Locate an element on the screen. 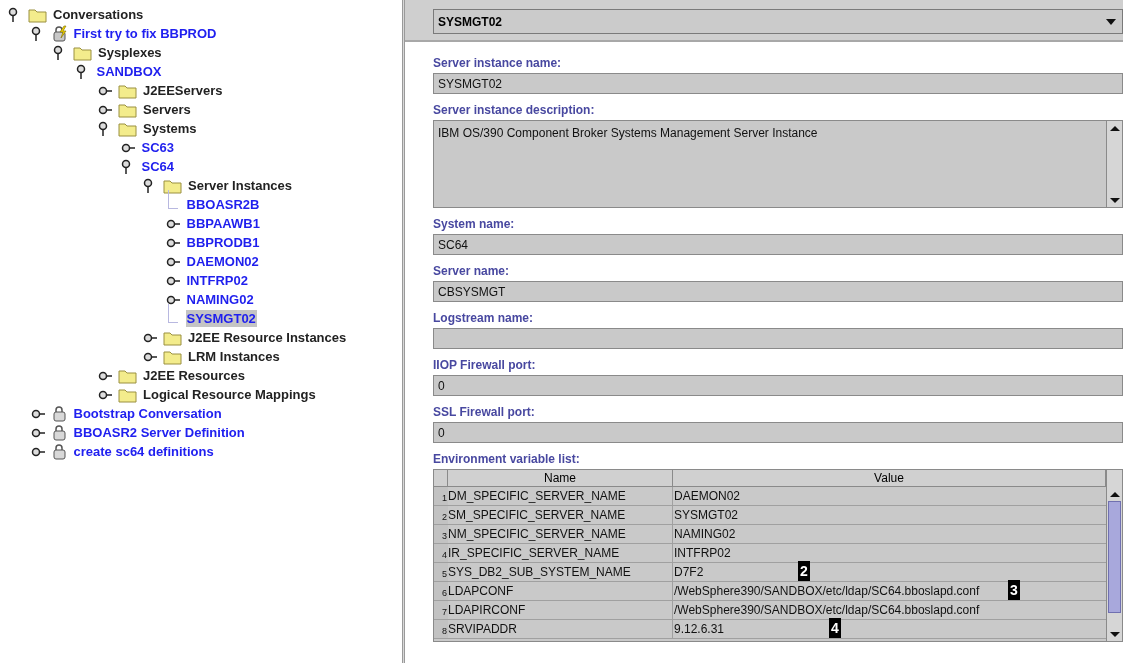 Image resolution: width=1123 pixels, height=663 pixels. table-cell: DAEMON02 is located at coordinates (707, 496).